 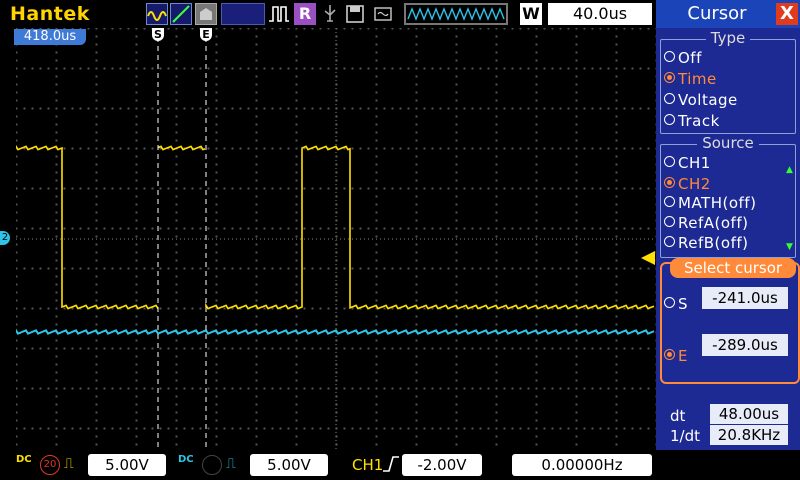 What do you see at coordinates (355, 14) in the screenshot?
I see `save-icon` at bounding box center [355, 14].